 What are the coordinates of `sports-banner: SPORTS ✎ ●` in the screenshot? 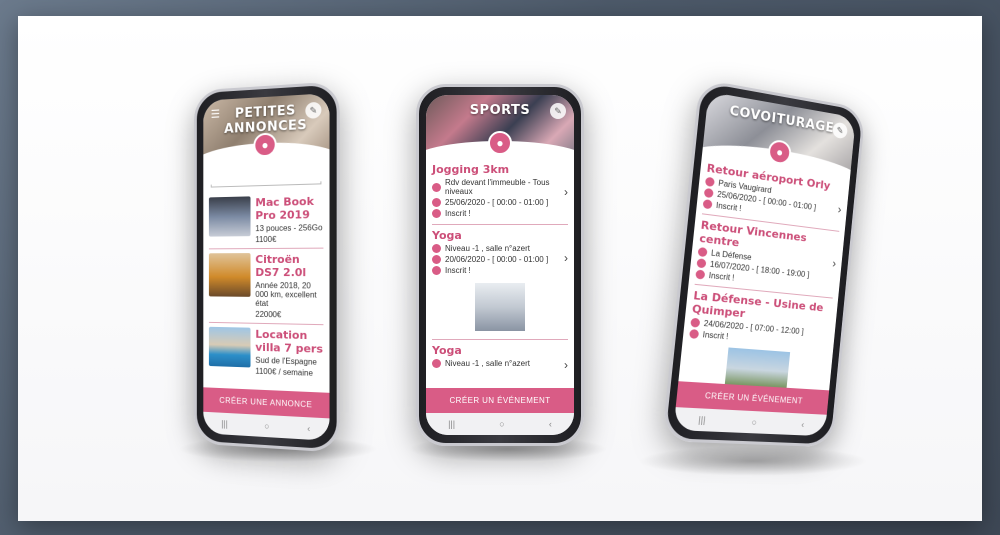 It's located at (500, 138).